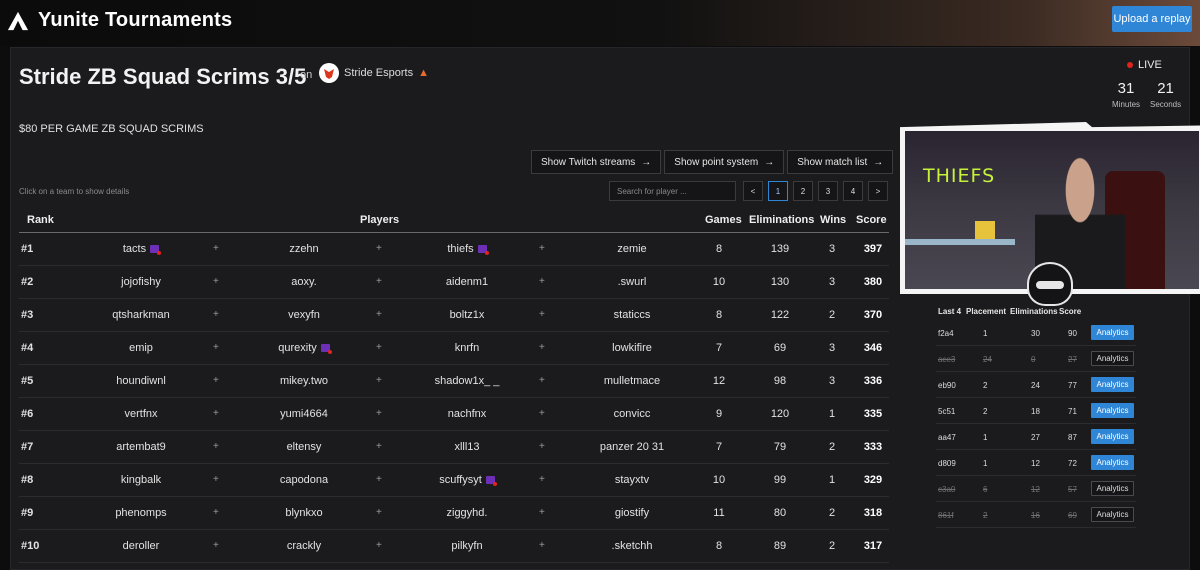  I want to click on player-3-cell: thiefs, so click(467, 249).